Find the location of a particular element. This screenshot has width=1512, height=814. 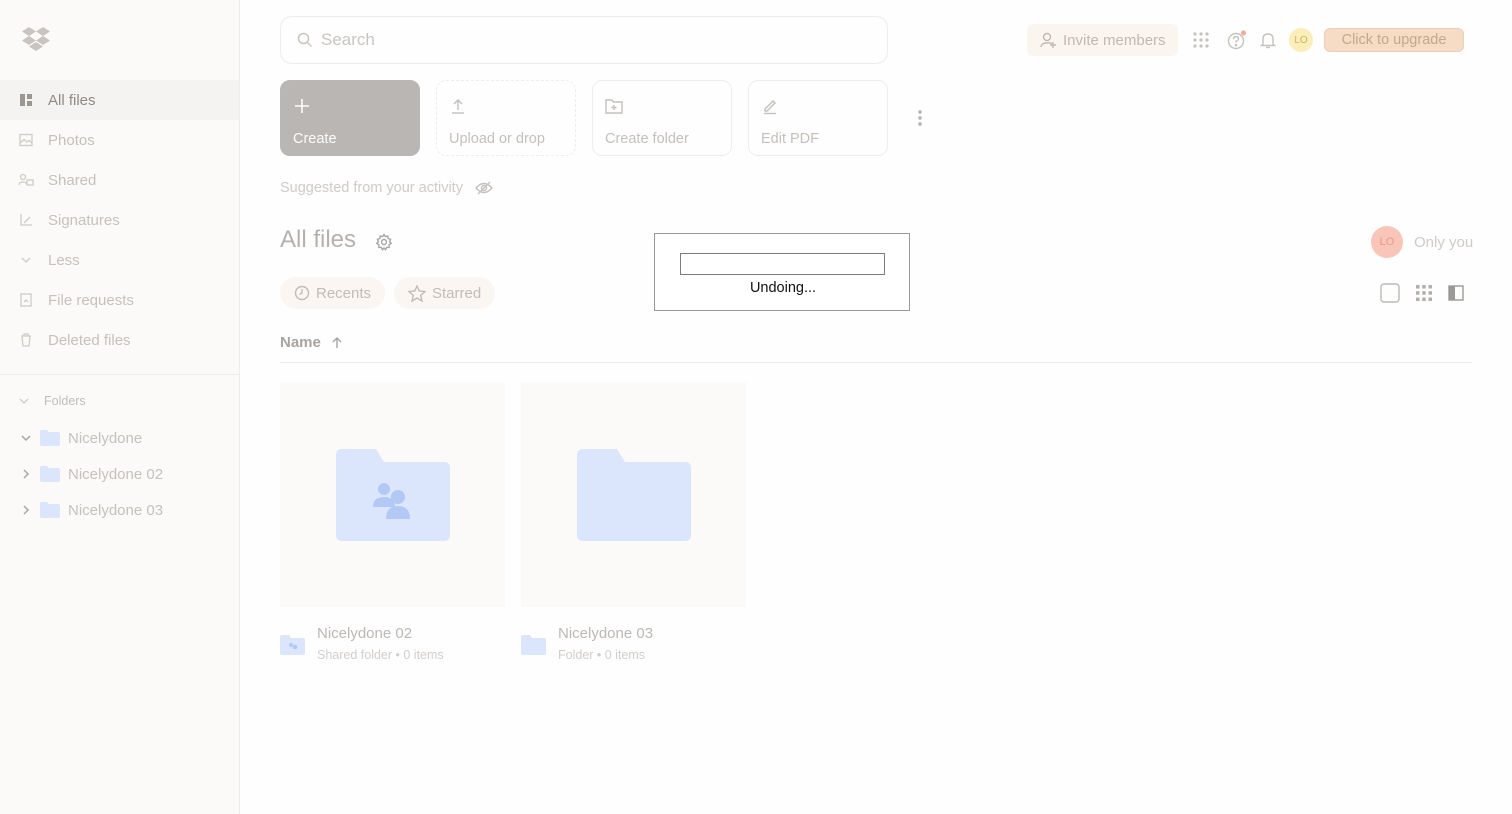

file-description: Folder • 0 items is located at coordinates (602, 655).